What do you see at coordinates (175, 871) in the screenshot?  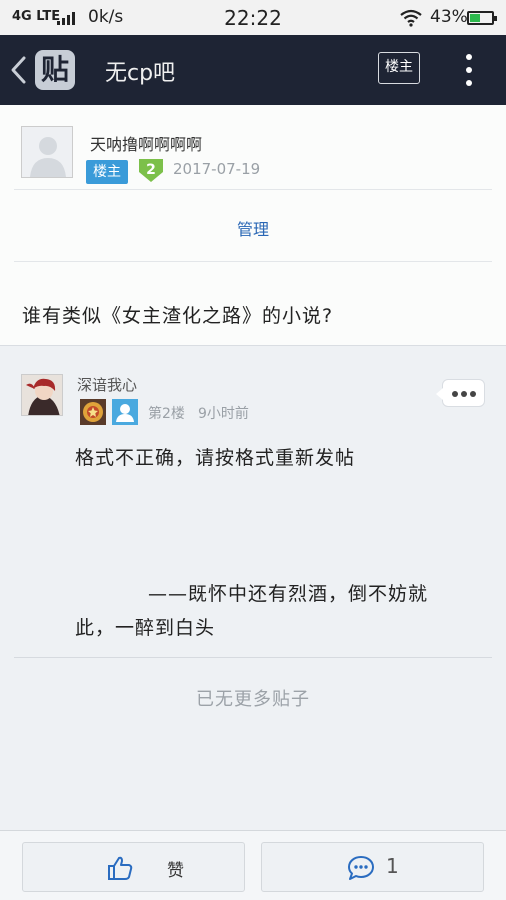 I see `like-label: 赞` at bounding box center [175, 871].